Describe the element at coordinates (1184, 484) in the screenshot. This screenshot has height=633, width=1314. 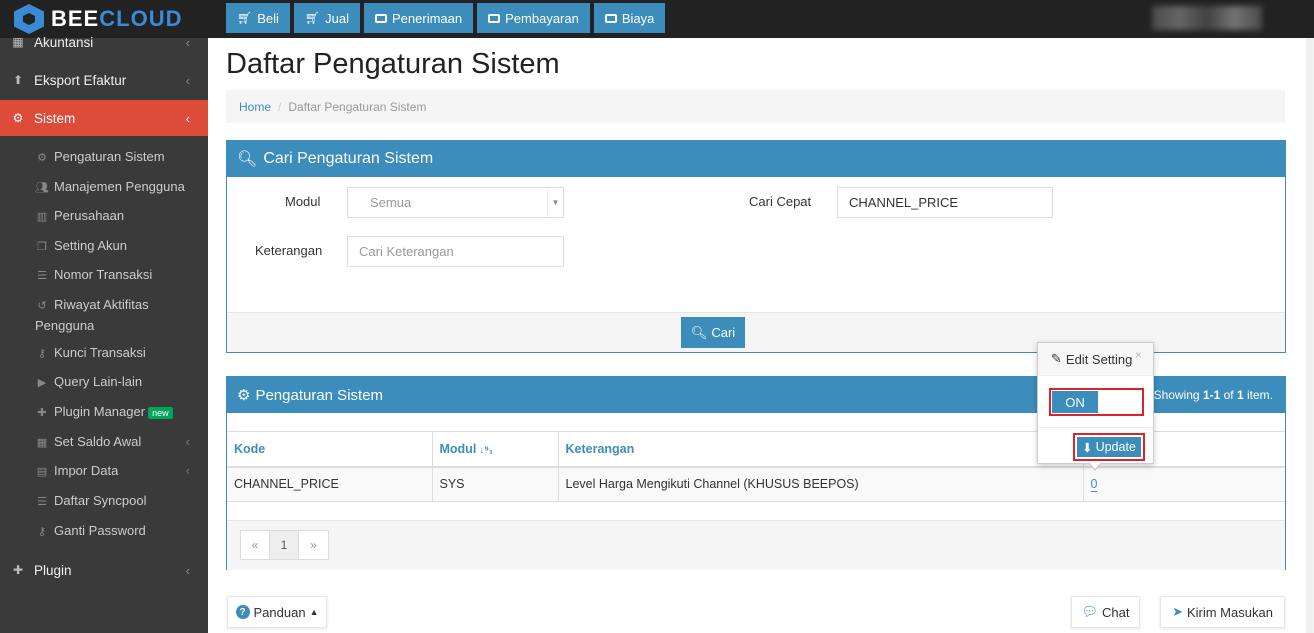
I see `cell-value: 0` at that location.